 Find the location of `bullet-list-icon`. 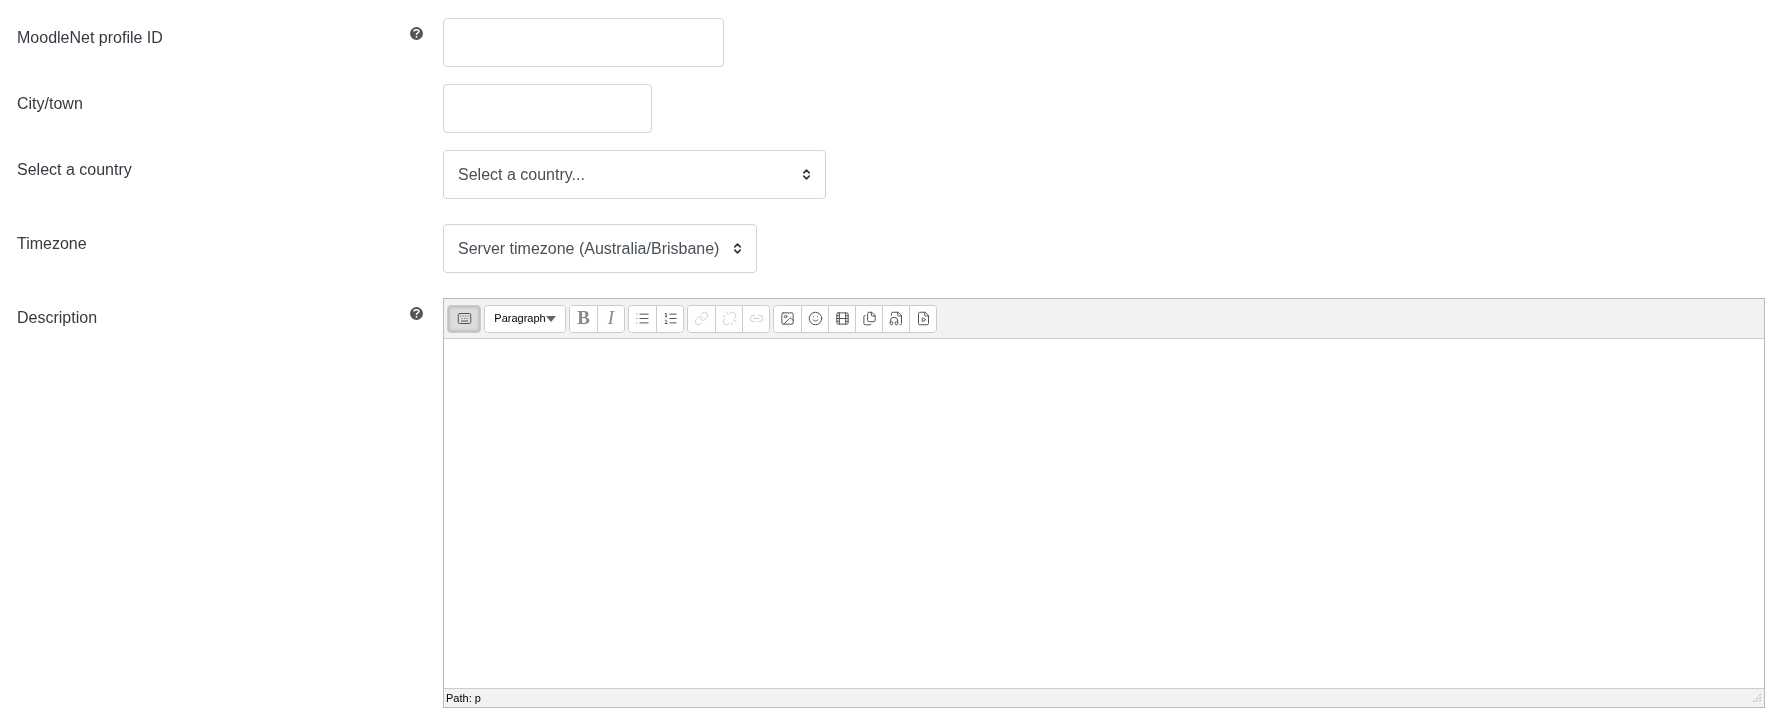

bullet-list-icon is located at coordinates (642, 318).